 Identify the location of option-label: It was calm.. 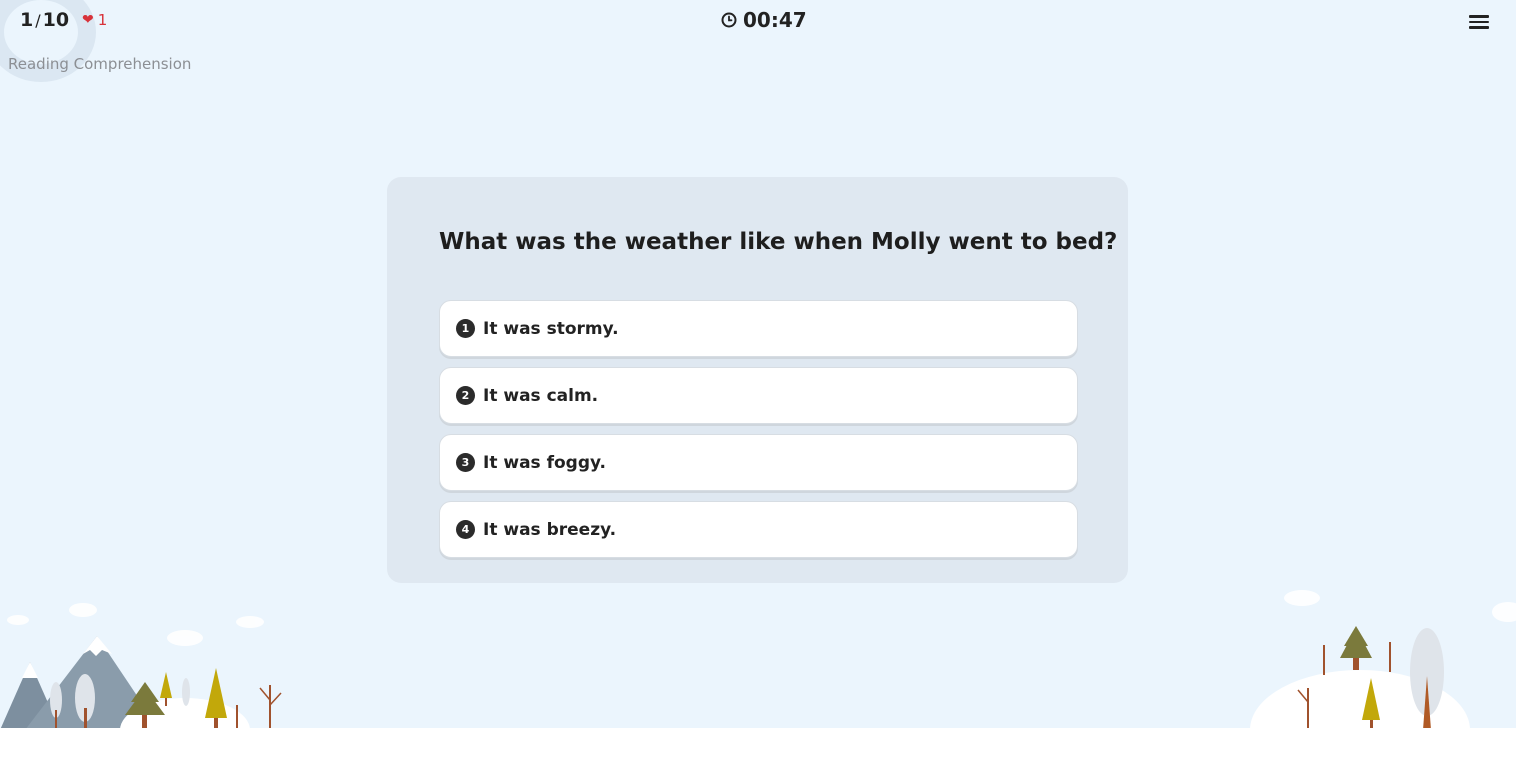
(541, 395).